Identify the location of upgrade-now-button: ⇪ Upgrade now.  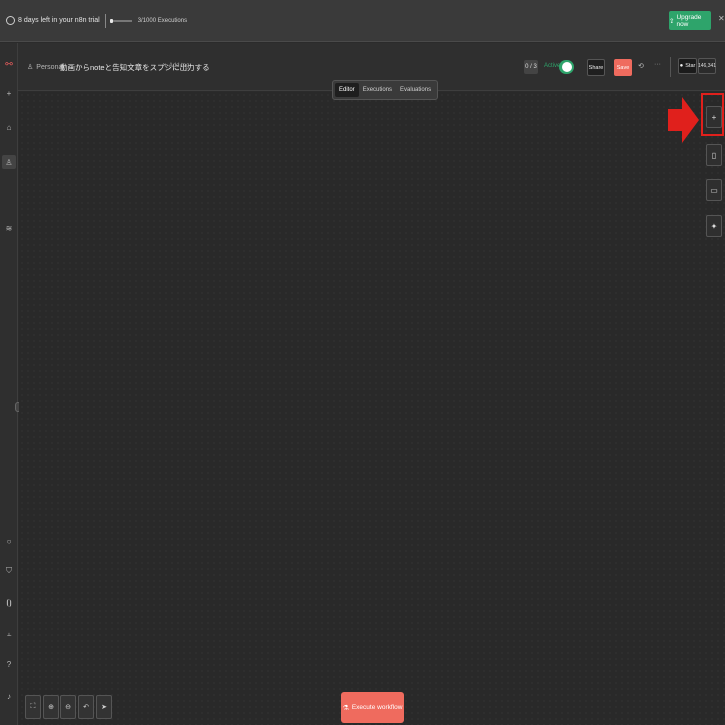
(690, 20).